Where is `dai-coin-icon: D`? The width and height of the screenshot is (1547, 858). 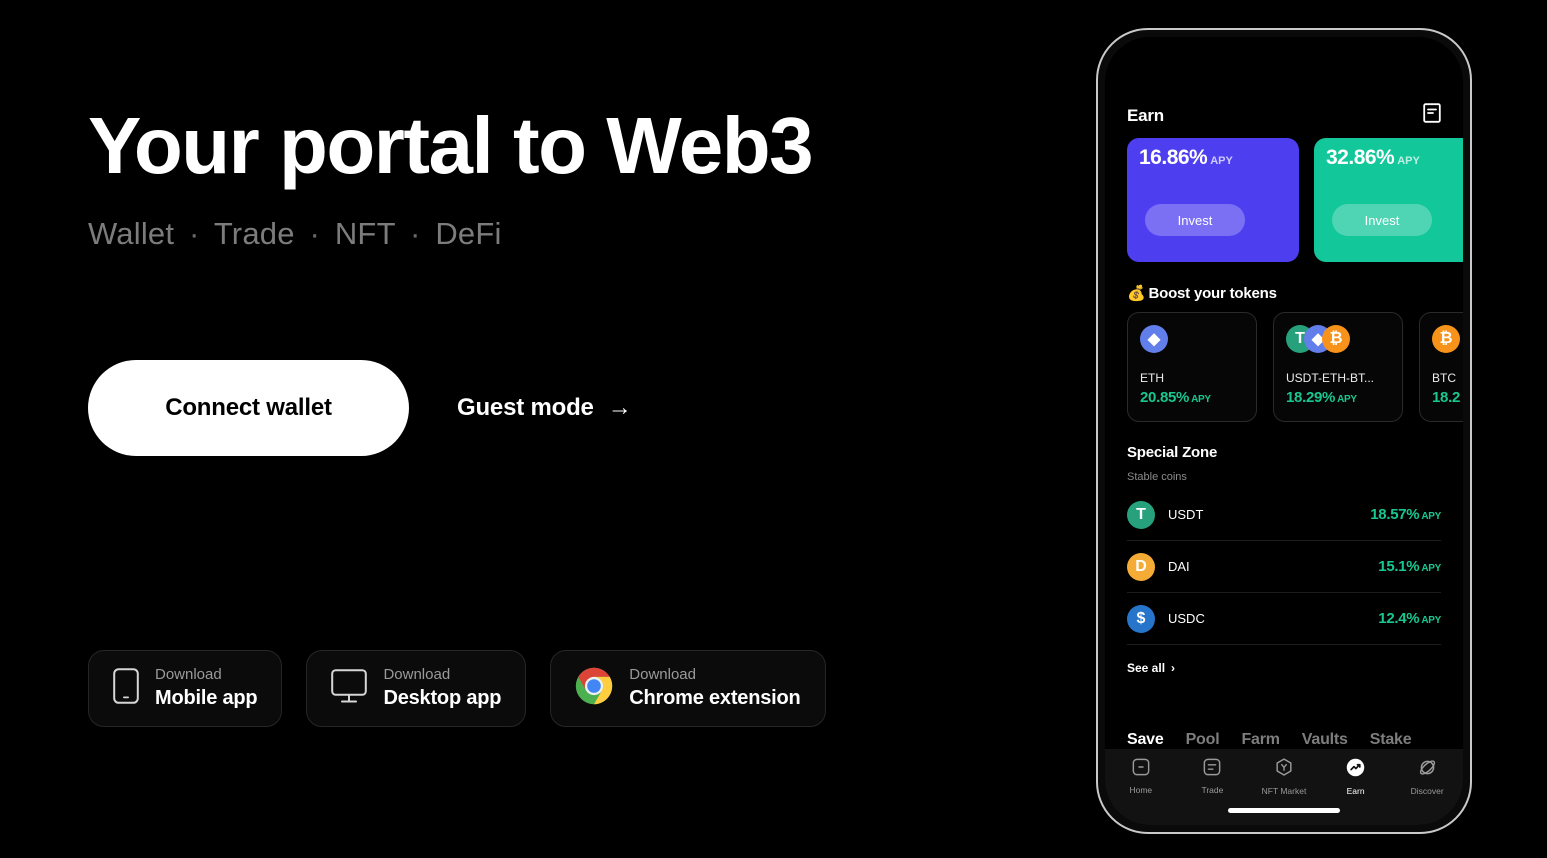 dai-coin-icon: D is located at coordinates (1141, 566).